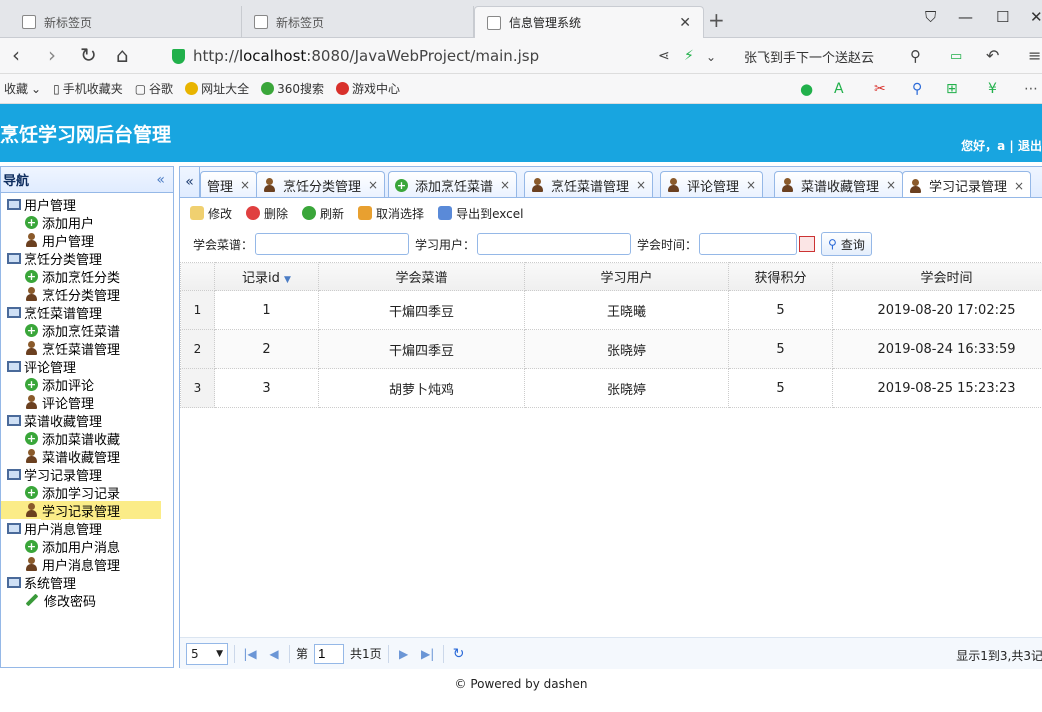 The height and width of the screenshot is (712, 1042). Describe the element at coordinates (87, 528) in the screenshot. I see `nav-group: 用户消息管理` at that location.